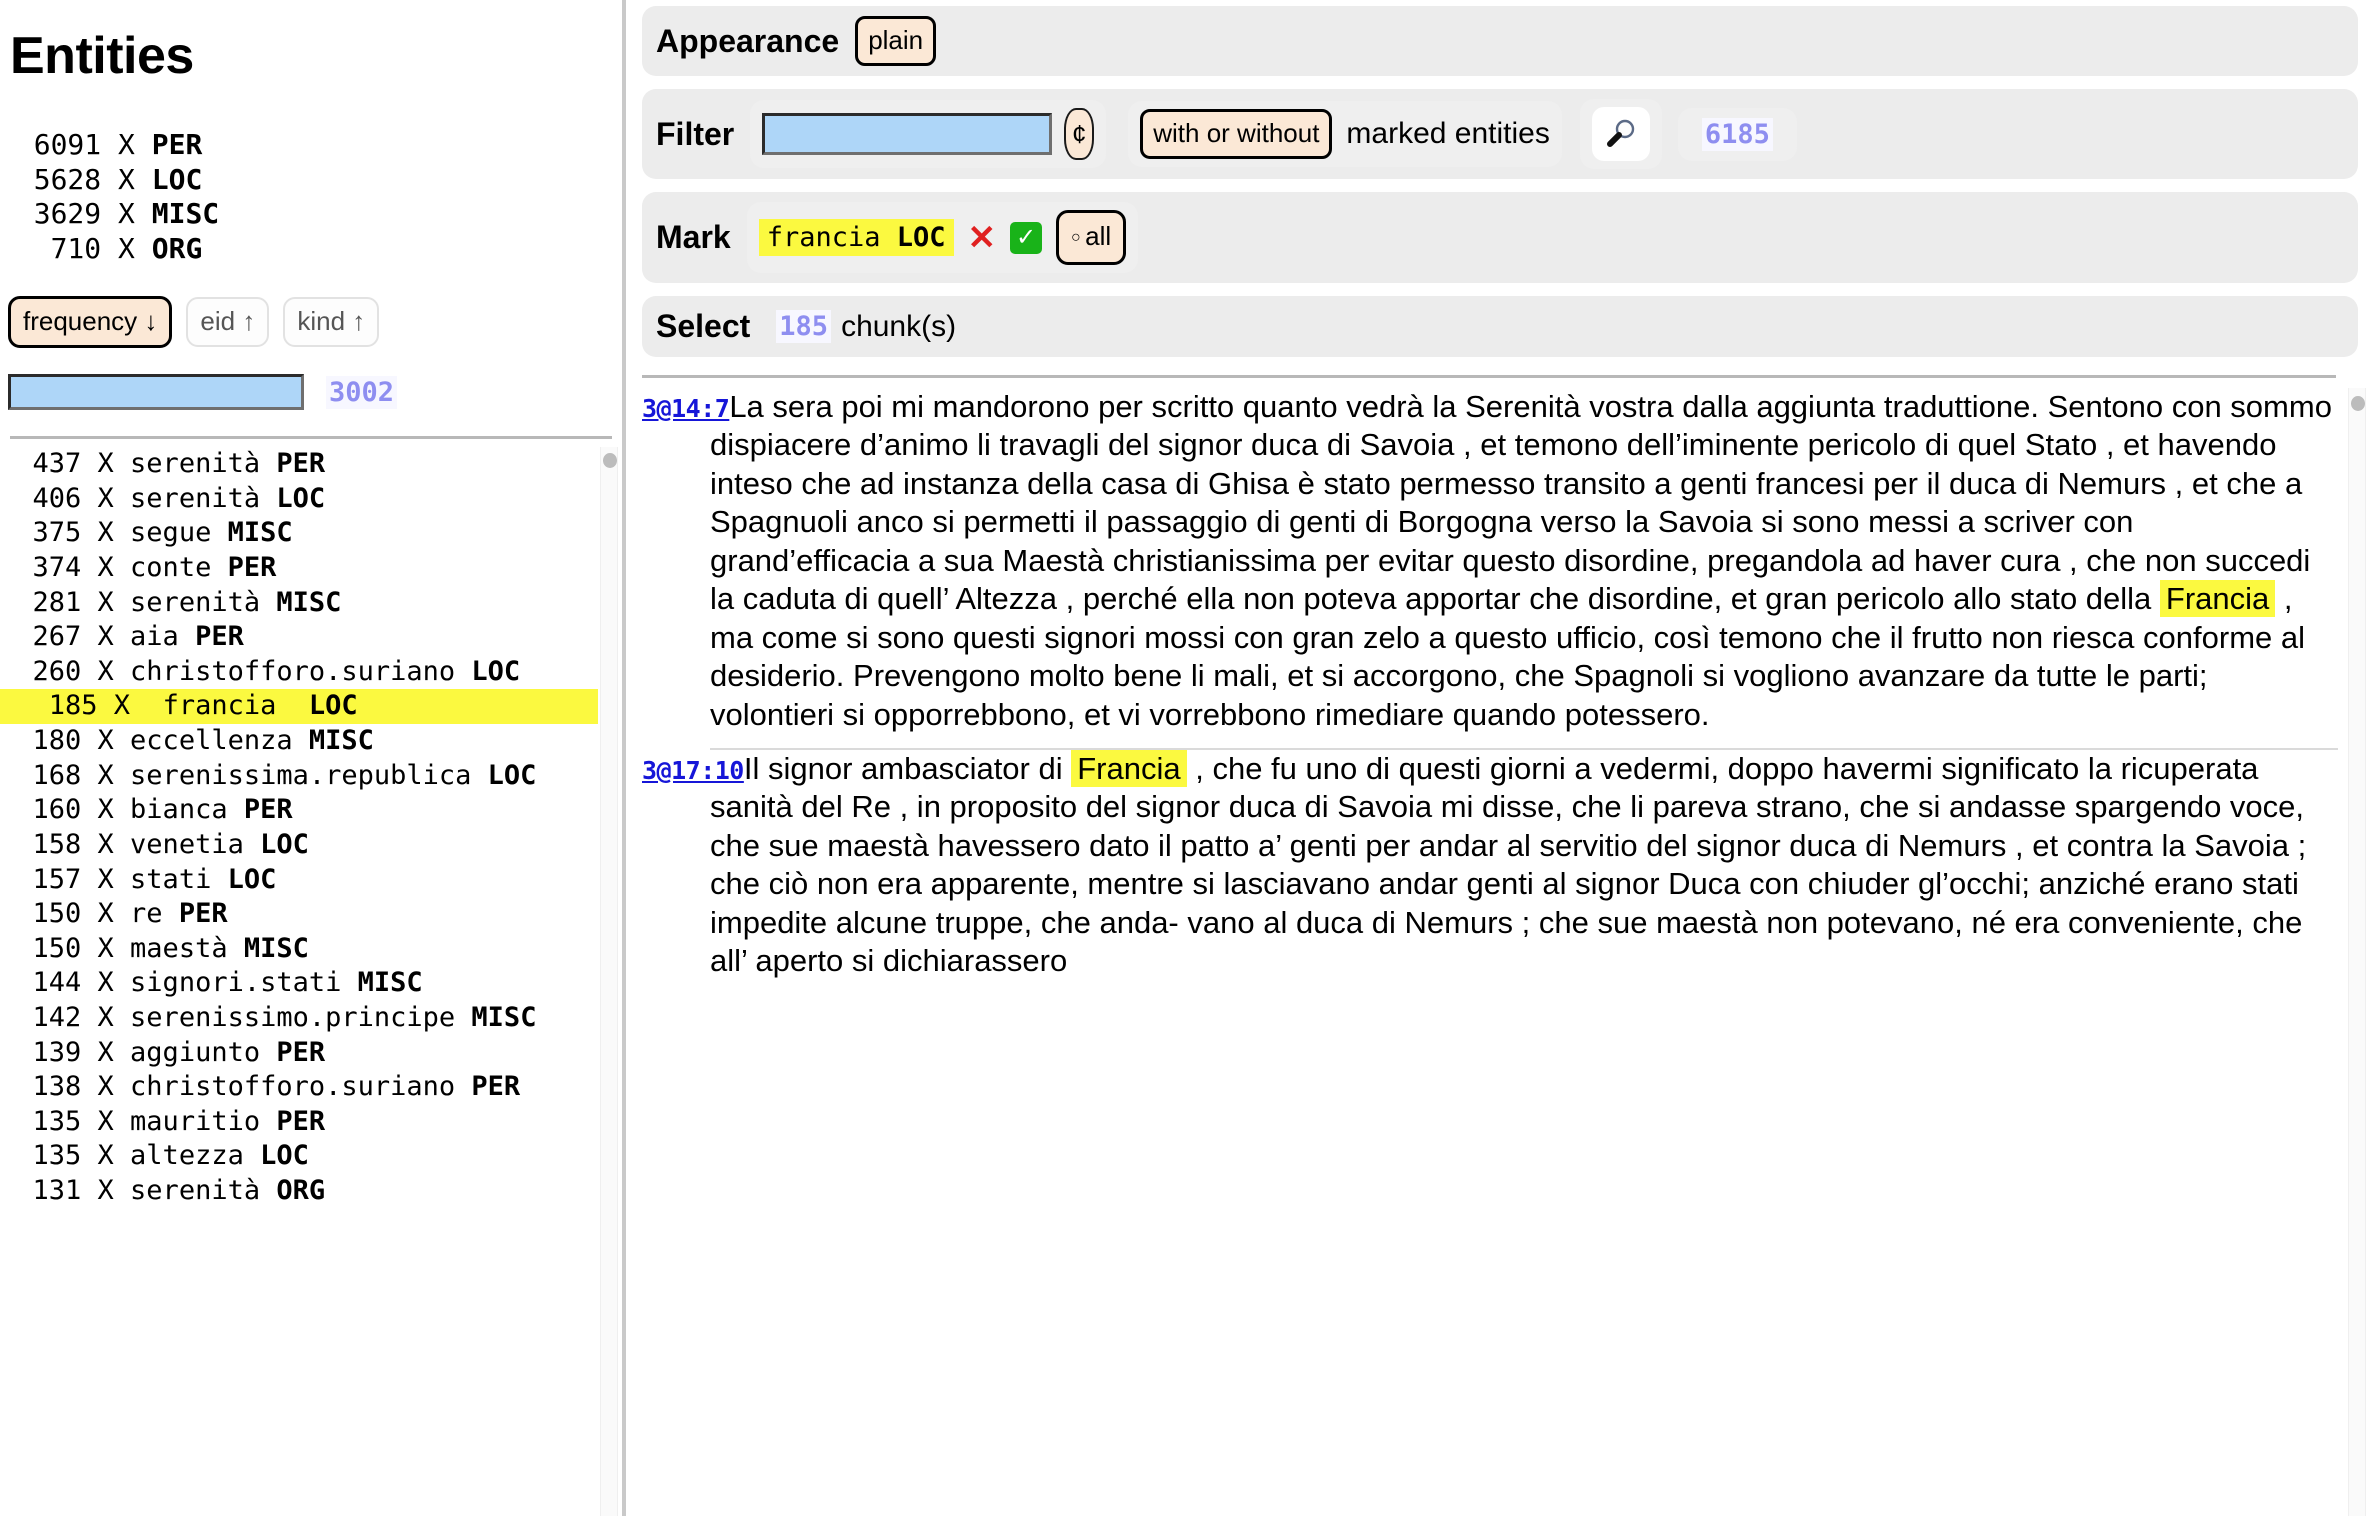 This screenshot has height=1516, width=2374. What do you see at coordinates (203, 1121) in the screenshot?
I see `entity-name: mauritio` at bounding box center [203, 1121].